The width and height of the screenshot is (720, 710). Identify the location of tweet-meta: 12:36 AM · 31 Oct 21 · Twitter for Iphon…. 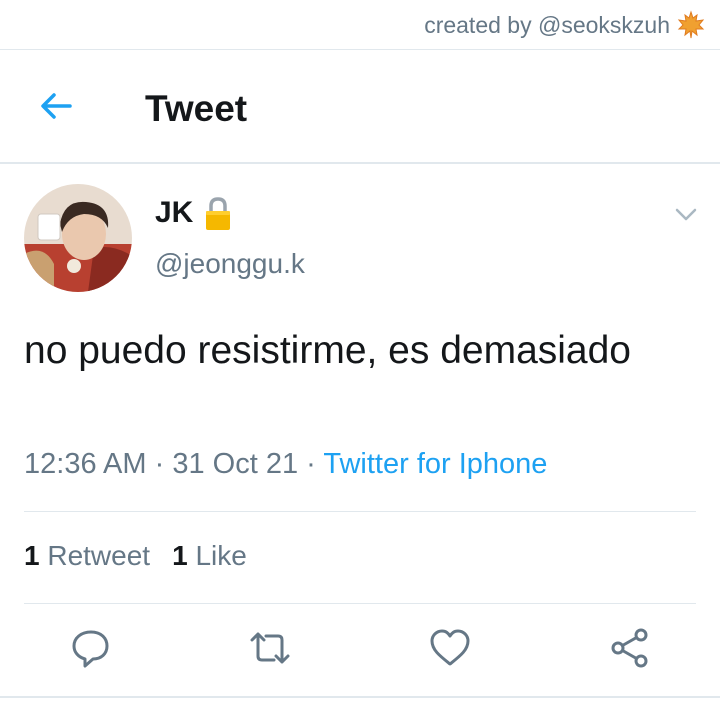
(285, 464).